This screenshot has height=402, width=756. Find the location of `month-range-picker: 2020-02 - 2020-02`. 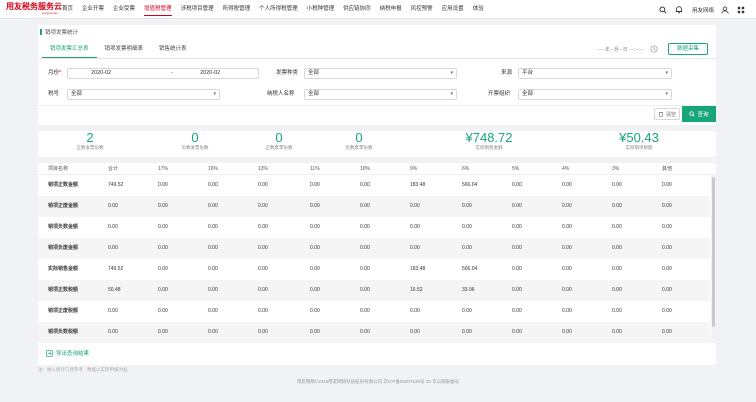

month-range-picker: 2020-02 - 2020-02 is located at coordinates (163, 73).